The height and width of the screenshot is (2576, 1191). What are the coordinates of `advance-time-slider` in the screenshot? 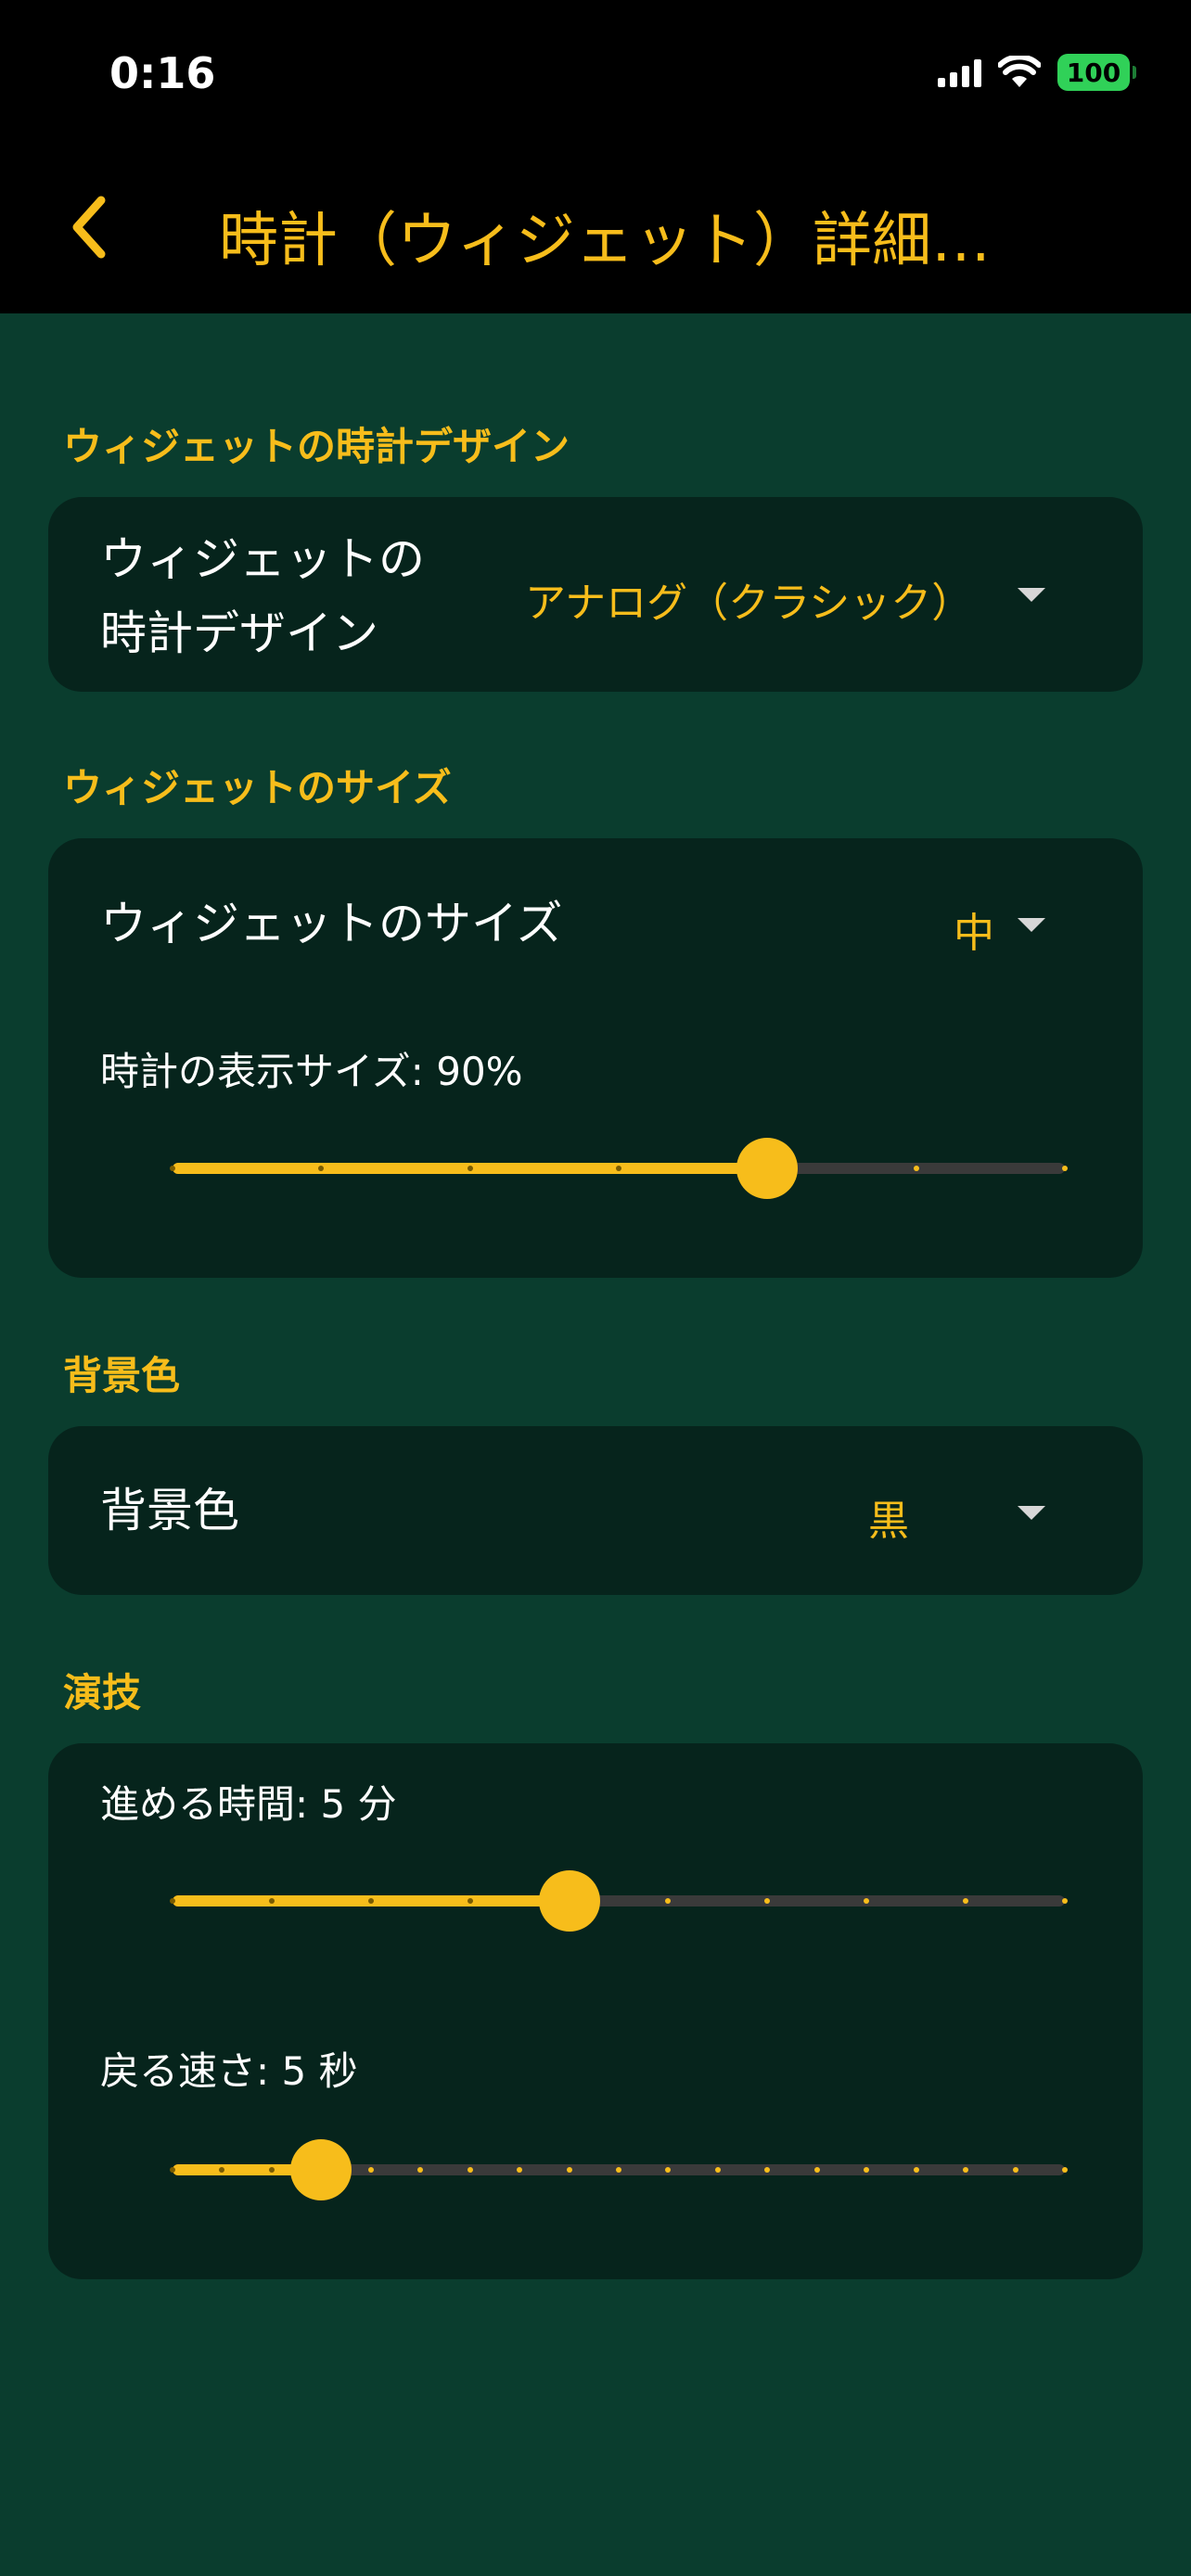 It's located at (619, 1901).